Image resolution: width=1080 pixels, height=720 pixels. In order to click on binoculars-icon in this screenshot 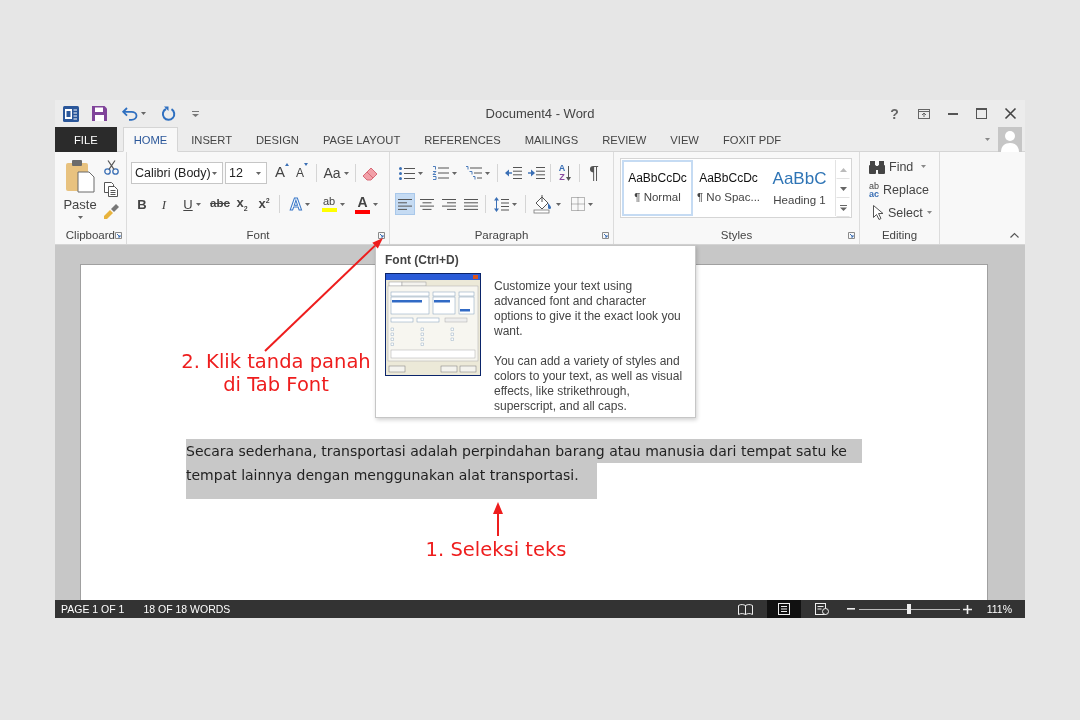, I will do `click(877, 166)`.